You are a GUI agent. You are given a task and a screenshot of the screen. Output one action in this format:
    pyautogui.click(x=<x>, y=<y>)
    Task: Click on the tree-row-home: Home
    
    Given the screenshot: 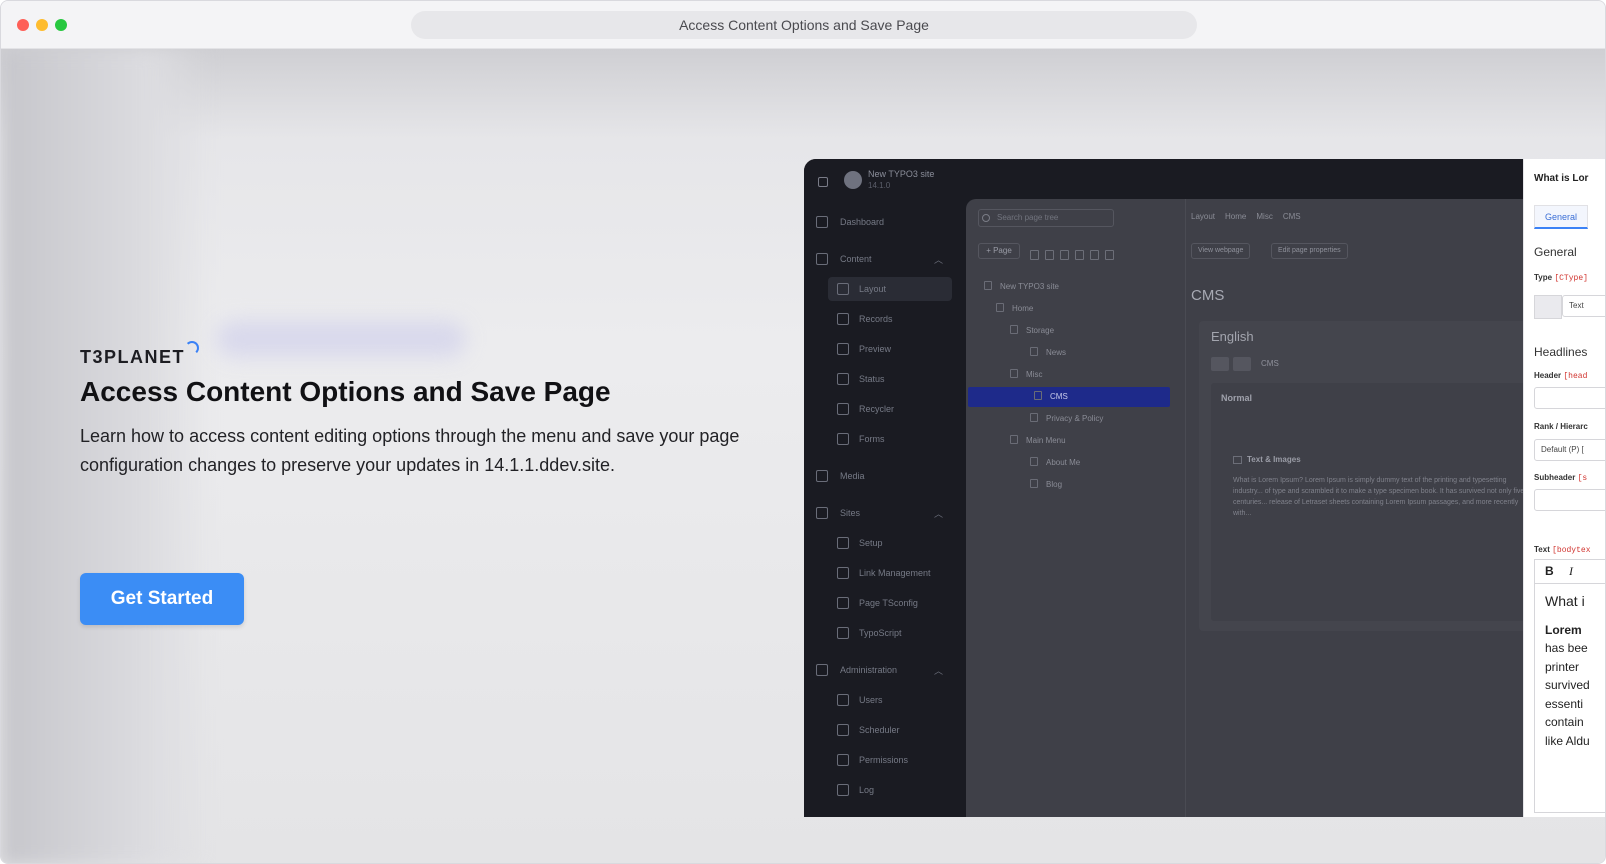 What is the action you would take?
    pyautogui.click(x=1014, y=309)
    